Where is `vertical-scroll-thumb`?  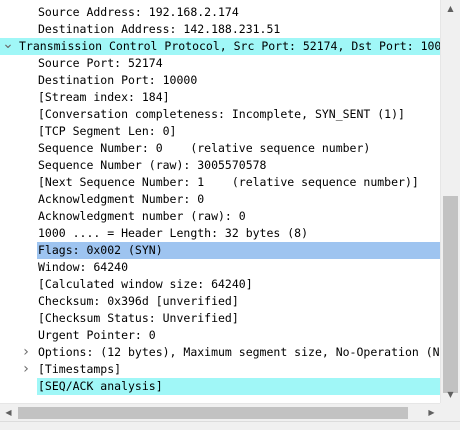
vertical-scroll-thumb is located at coordinates (450, 294).